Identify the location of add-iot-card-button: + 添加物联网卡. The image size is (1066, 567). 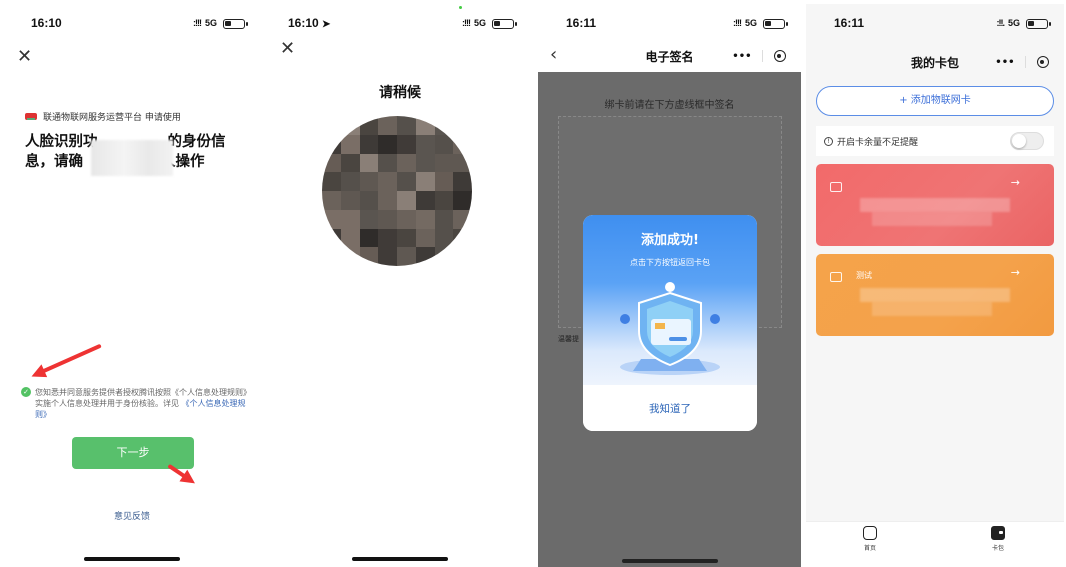
(935, 101).